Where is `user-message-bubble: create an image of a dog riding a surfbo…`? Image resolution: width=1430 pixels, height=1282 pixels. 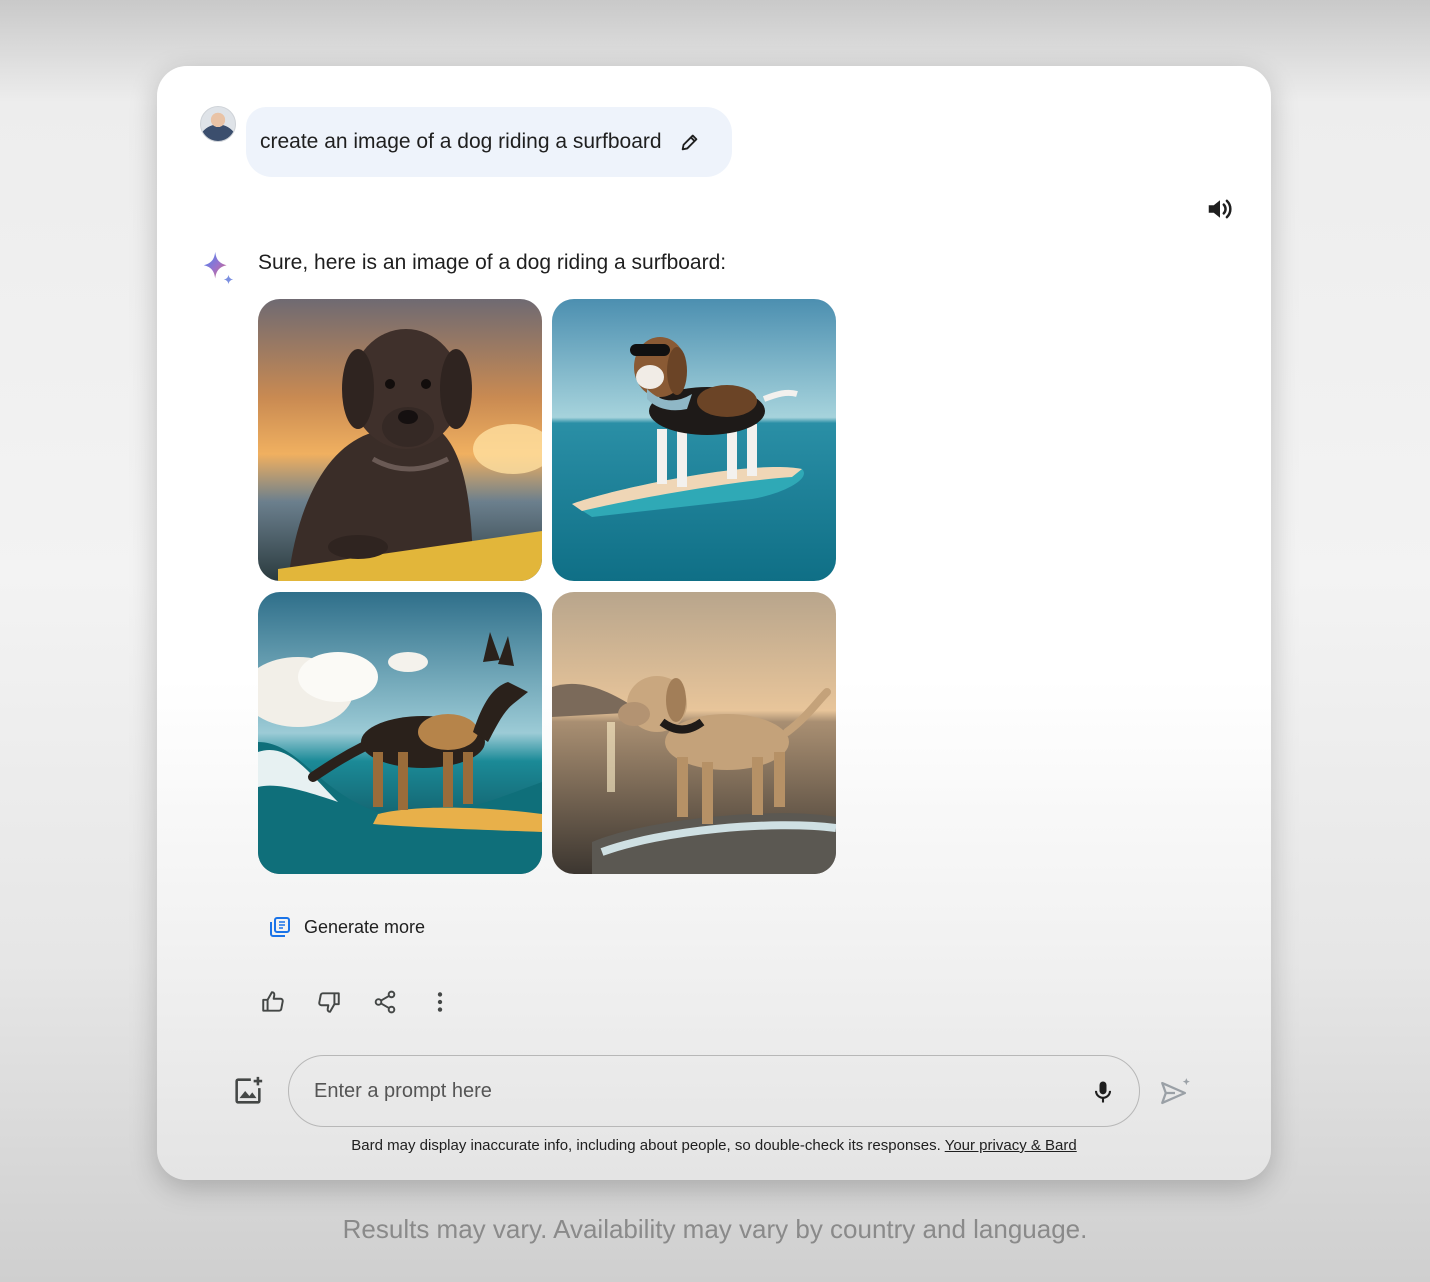 user-message-bubble: create an image of a dog riding a surfbo… is located at coordinates (489, 142).